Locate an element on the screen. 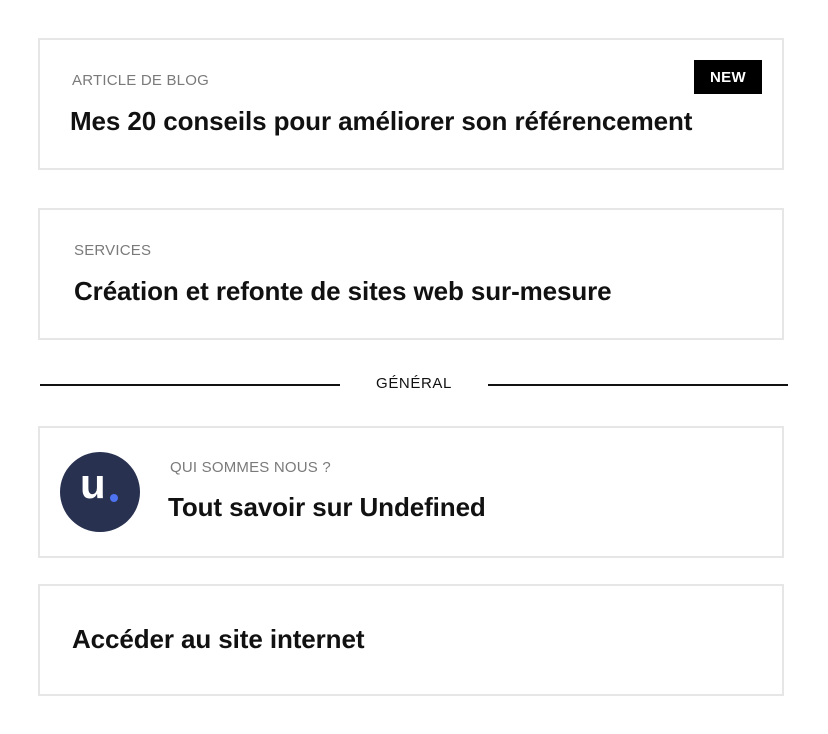 Image resolution: width=828 pixels, height=734 pixels. section-label: GÉNÉRAL is located at coordinates (414, 383).